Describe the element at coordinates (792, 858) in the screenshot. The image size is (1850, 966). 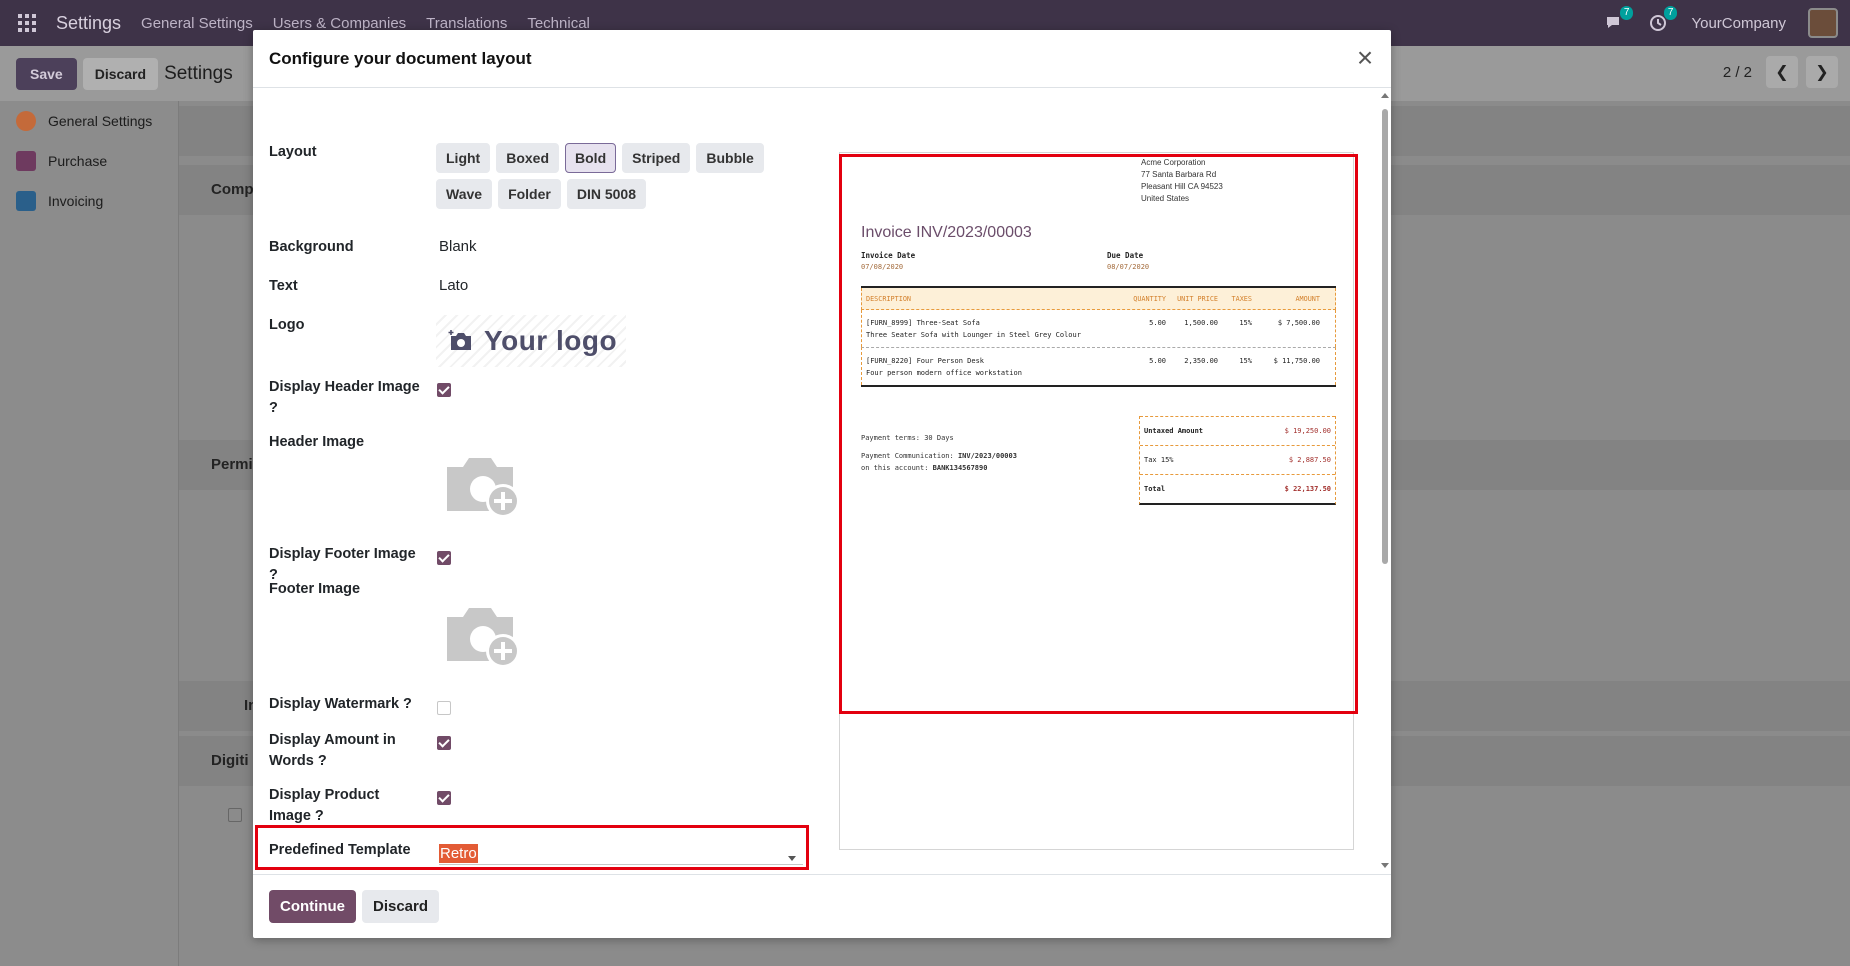
I see `chevron-down-icon` at that location.